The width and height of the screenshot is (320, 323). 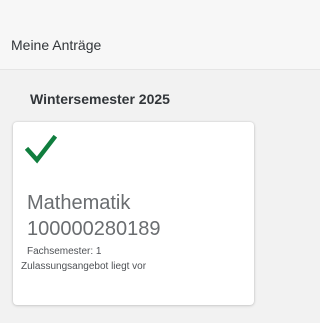 I want to click on application-status: Zulassungsangebot liegt vor, so click(x=84, y=266).